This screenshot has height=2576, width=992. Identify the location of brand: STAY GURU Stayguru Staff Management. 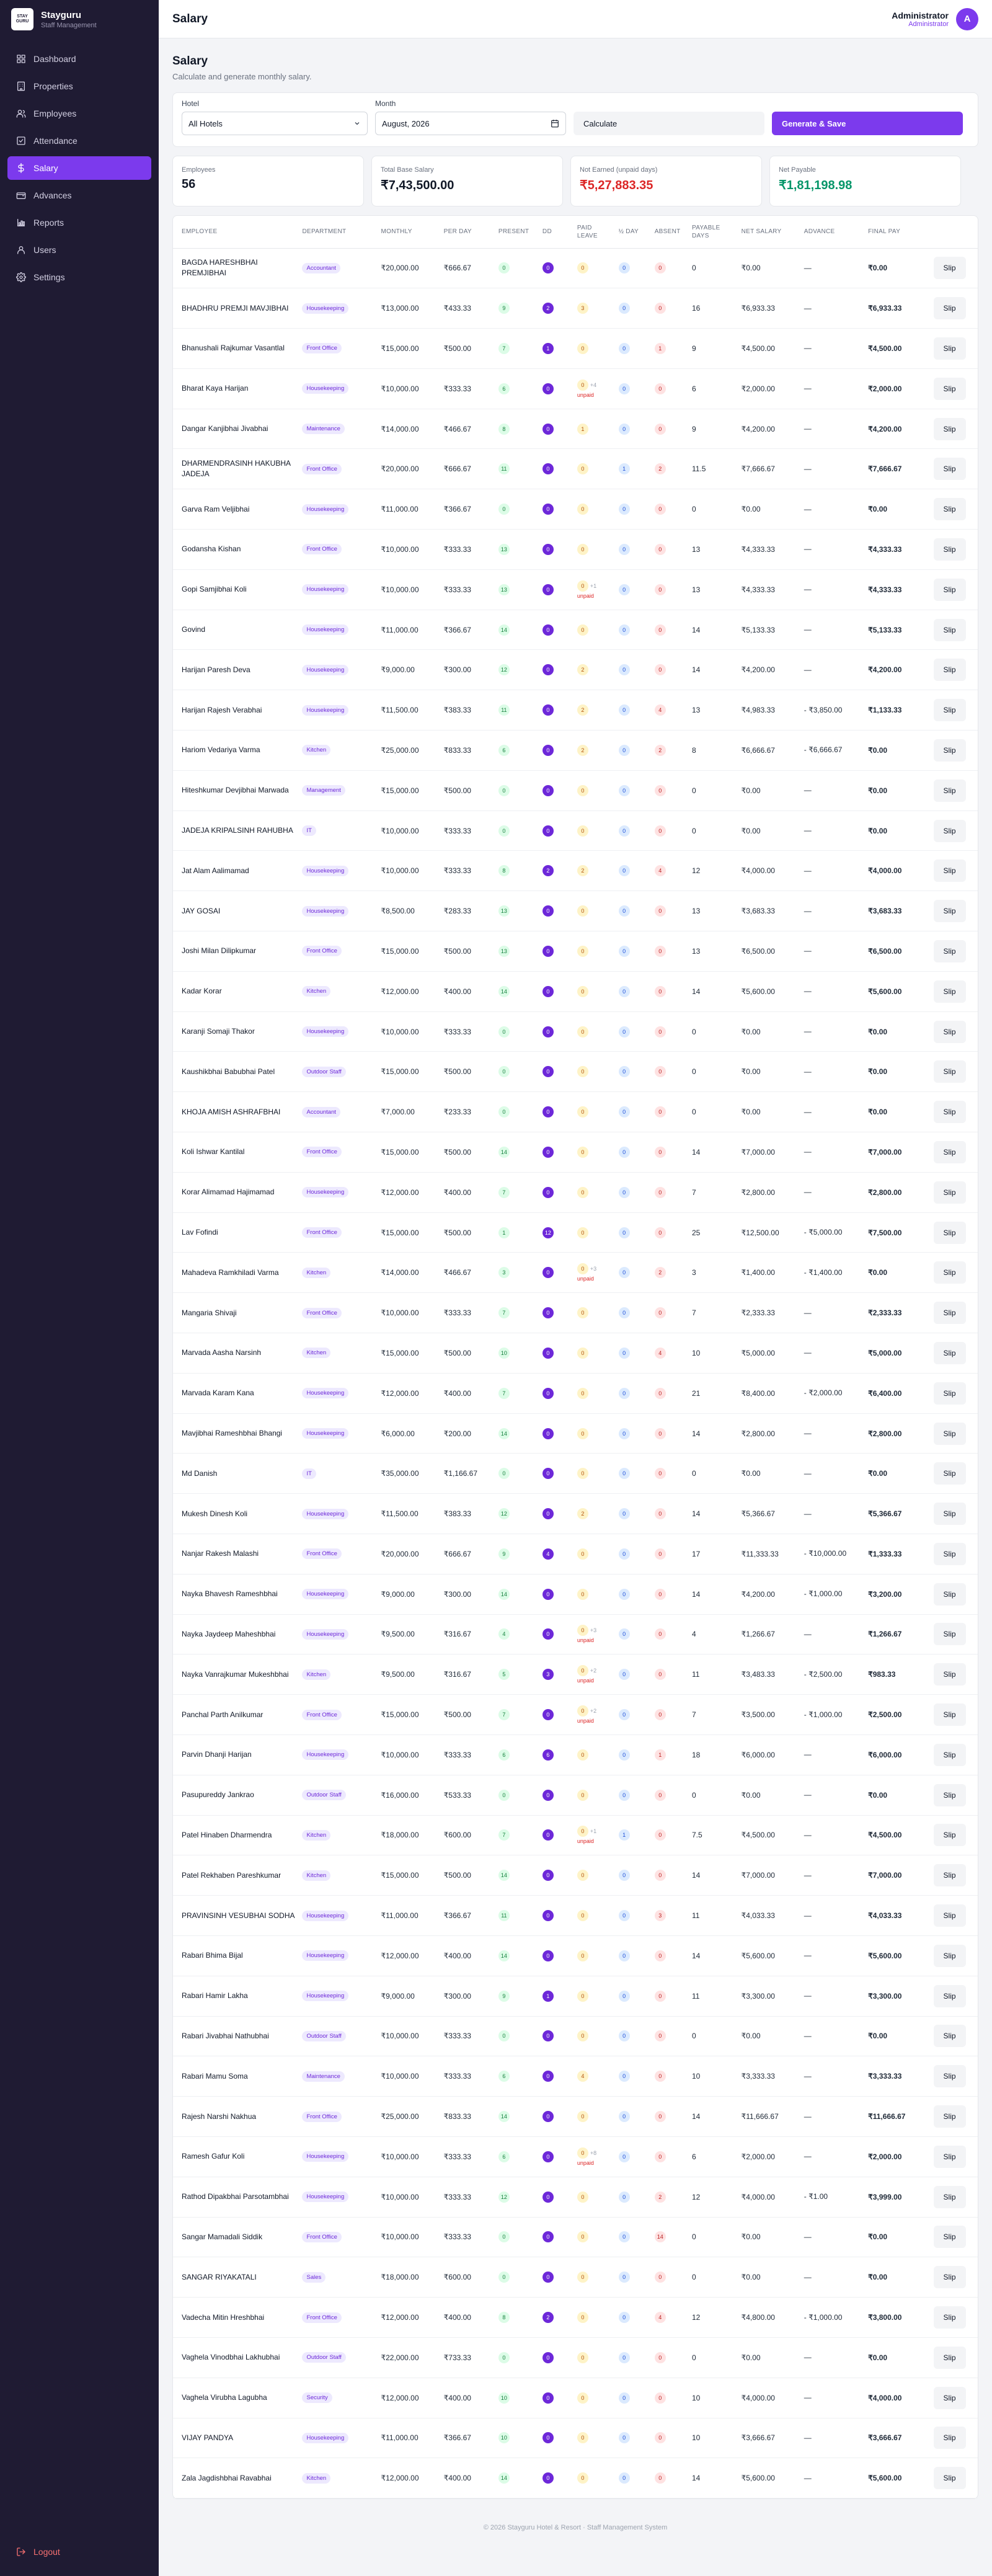
(79, 19).